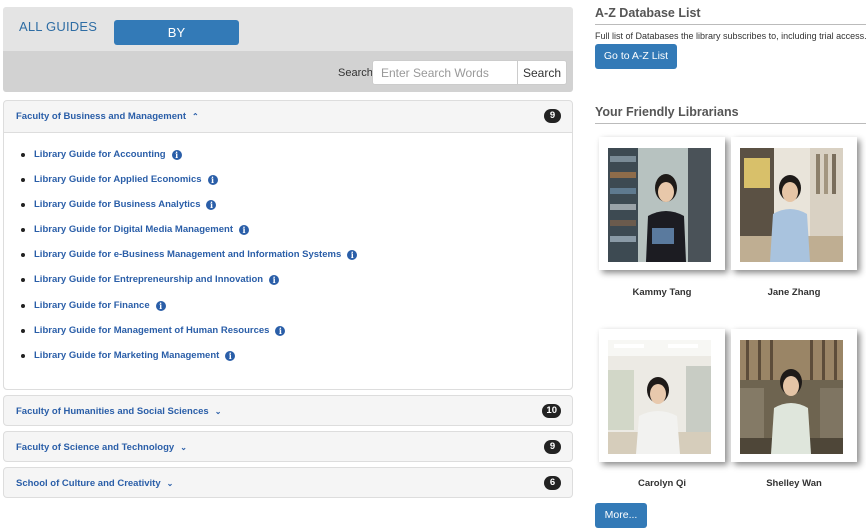  Describe the element at coordinates (101, 447) in the screenshot. I see `faculty-title: Faculty of Science and Technology ⌄` at that location.